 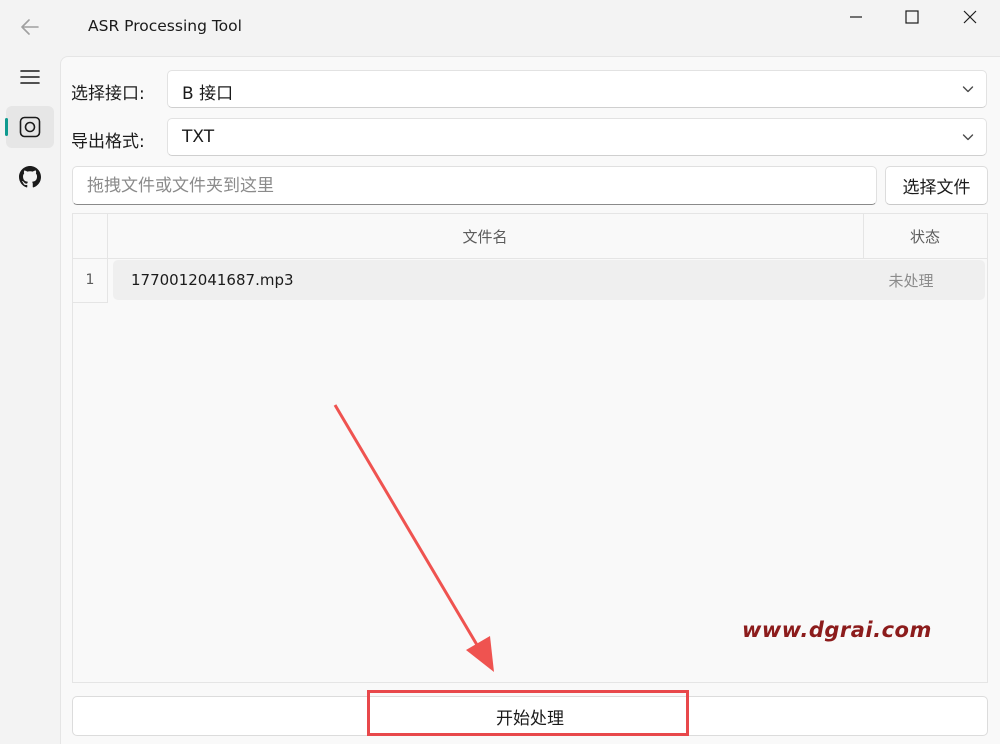 I want to click on back-button, so click(x=30, y=27).